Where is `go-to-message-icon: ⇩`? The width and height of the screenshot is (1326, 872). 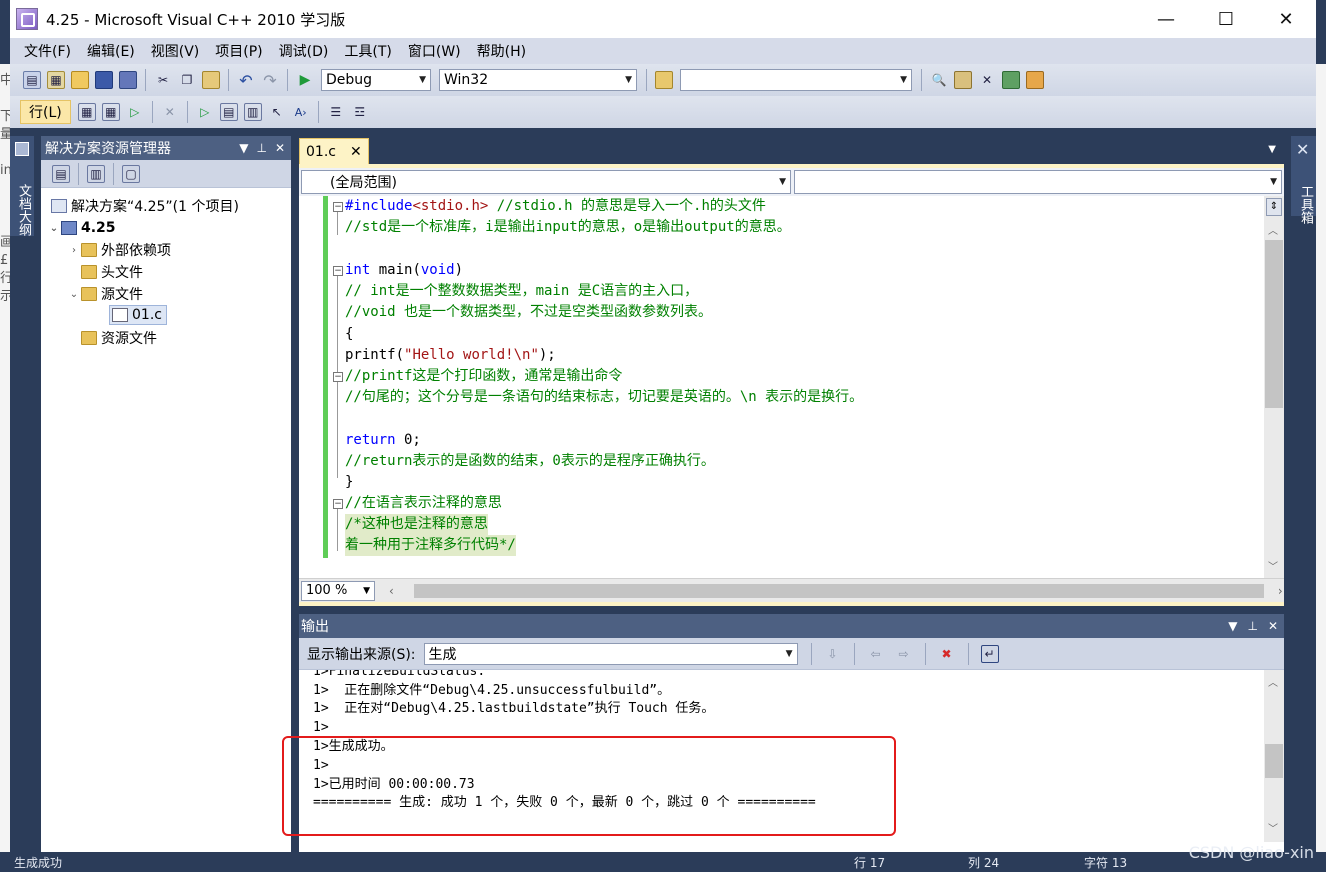 go-to-message-icon: ⇩ is located at coordinates (833, 654).